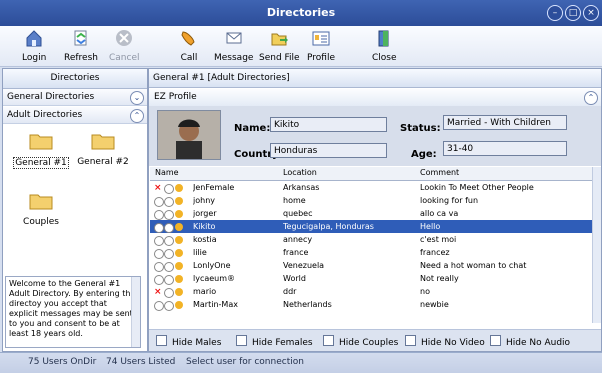 The height and width of the screenshot is (373, 602). Describe the element at coordinates (573, 13) in the screenshot. I see `maximize-button: □` at that location.